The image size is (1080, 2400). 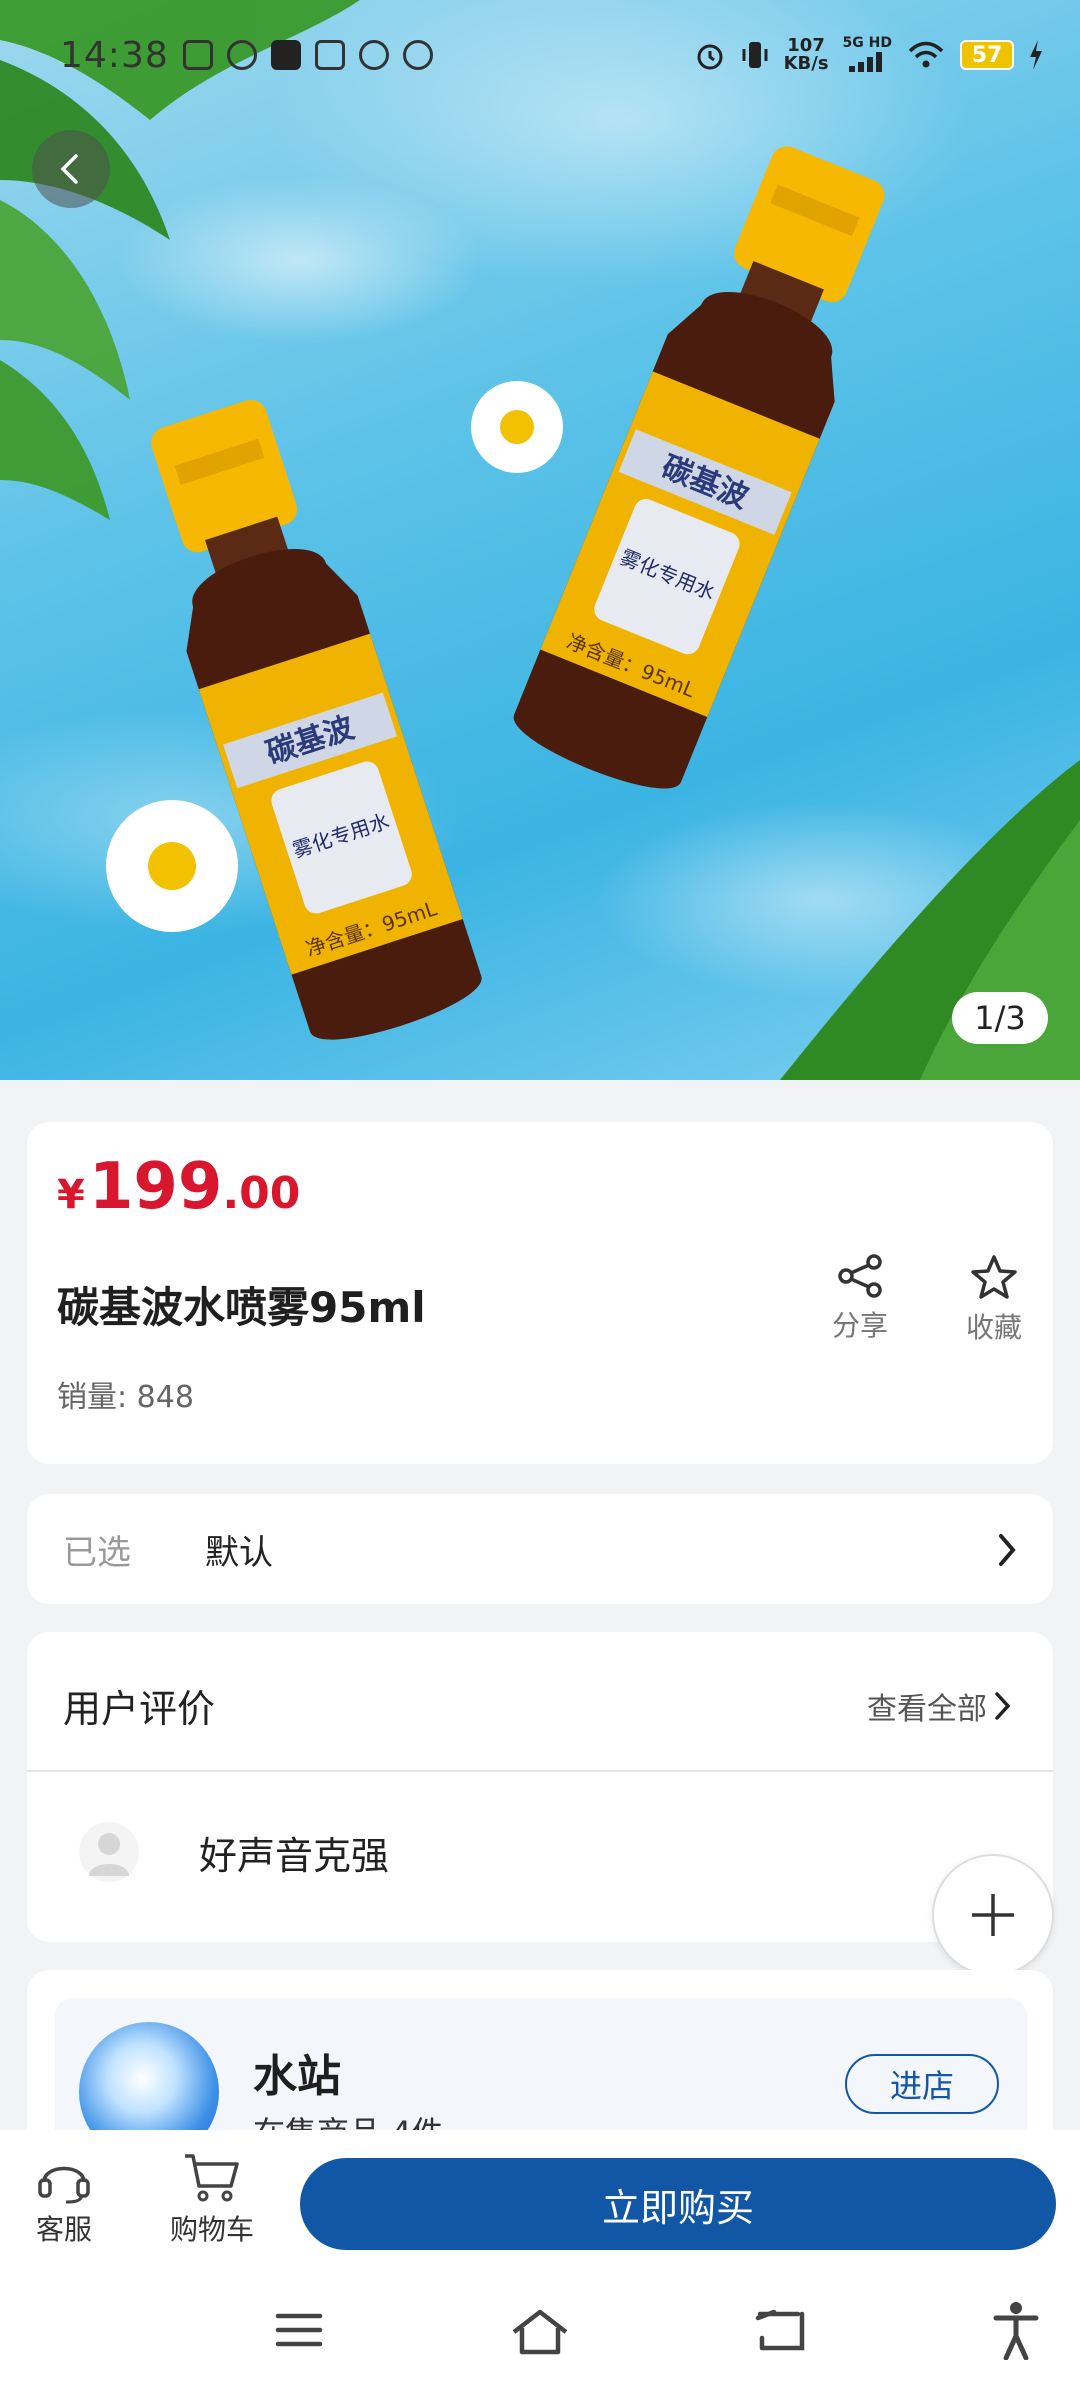 I want to click on share-icon, so click(x=860, y=1276).